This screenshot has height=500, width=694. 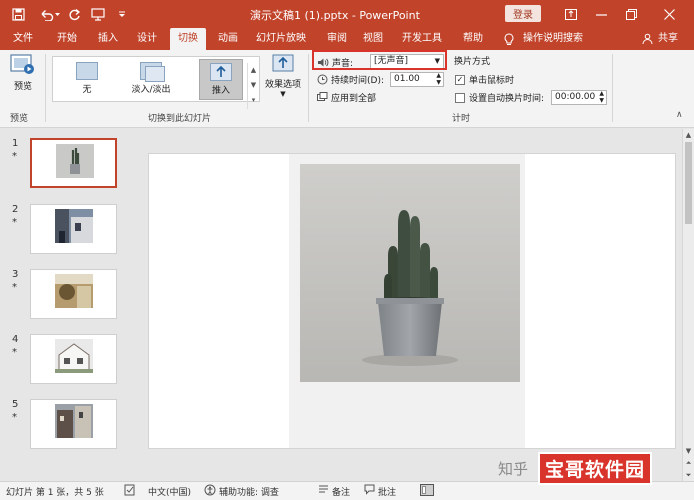 What do you see at coordinates (108, 39) in the screenshot?
I see `tab-insert: 插入` at bounding box center [108, 39].